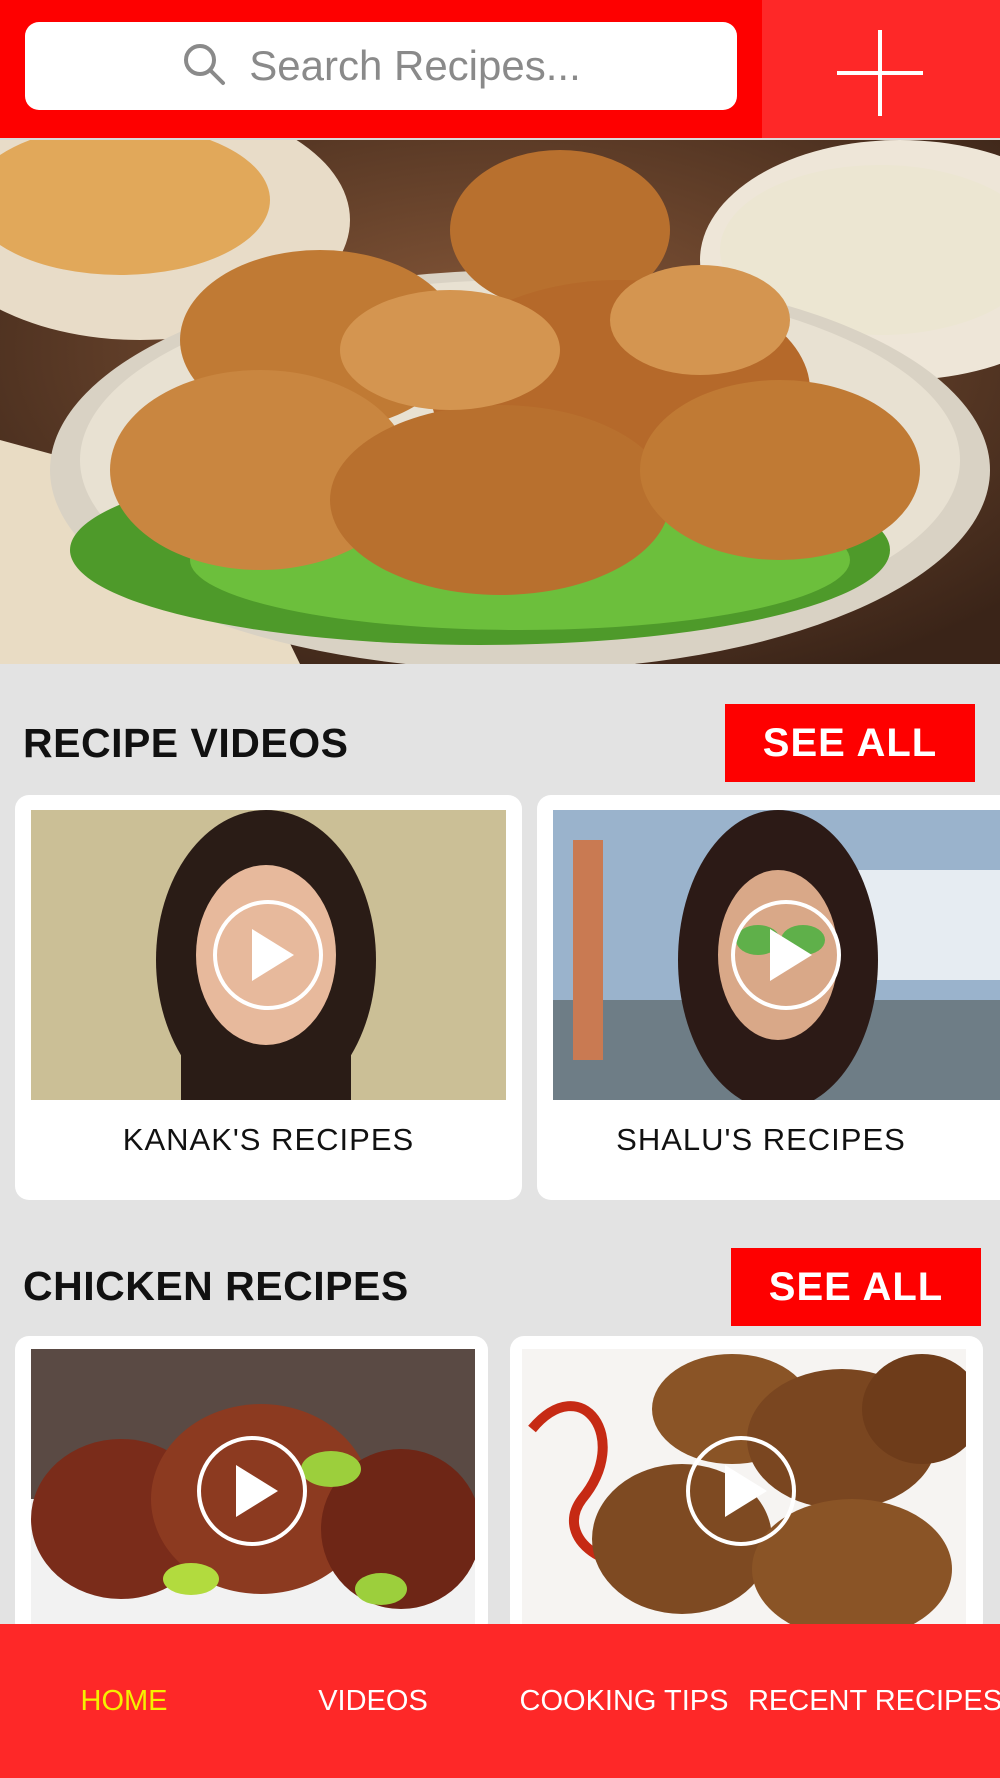  I want to click on video-card-shalu: SHALU'S RECIPES, so click(768, 997).